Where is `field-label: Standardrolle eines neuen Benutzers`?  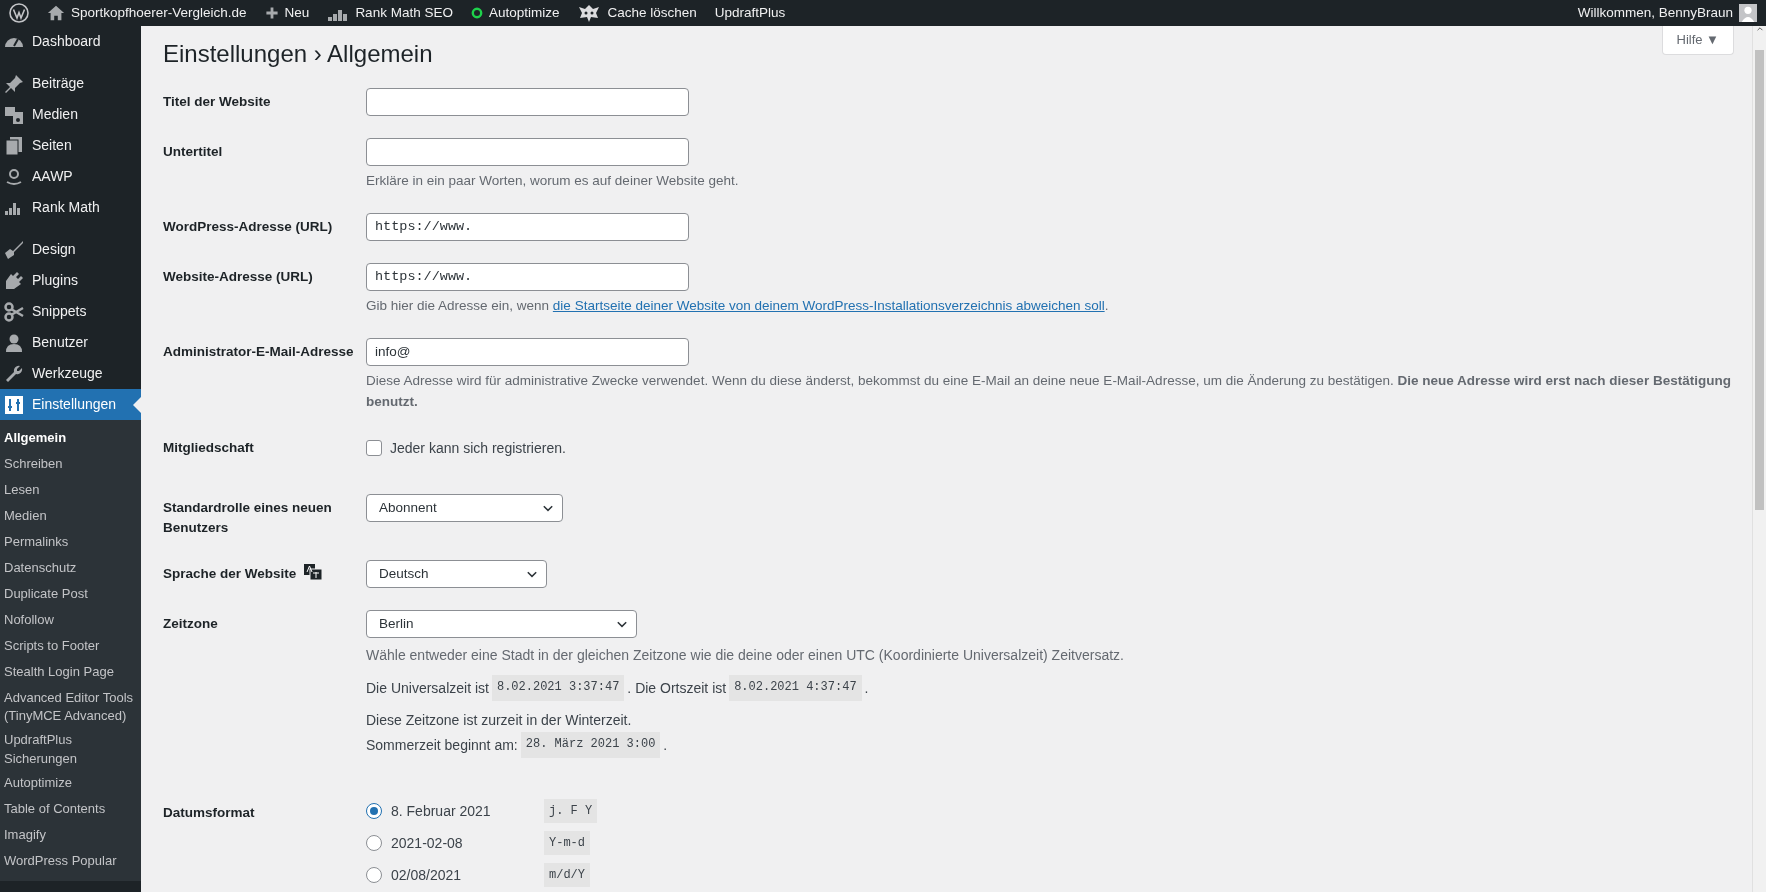 field-label: Standardrolle eines neuen Benutzers is located at coordinates (248, 518).